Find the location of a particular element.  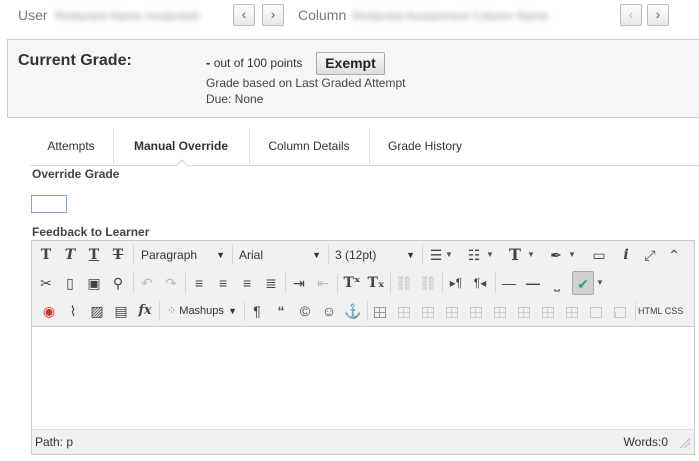

emoticon-icon: ☺ is located at coordinates (329, 311).